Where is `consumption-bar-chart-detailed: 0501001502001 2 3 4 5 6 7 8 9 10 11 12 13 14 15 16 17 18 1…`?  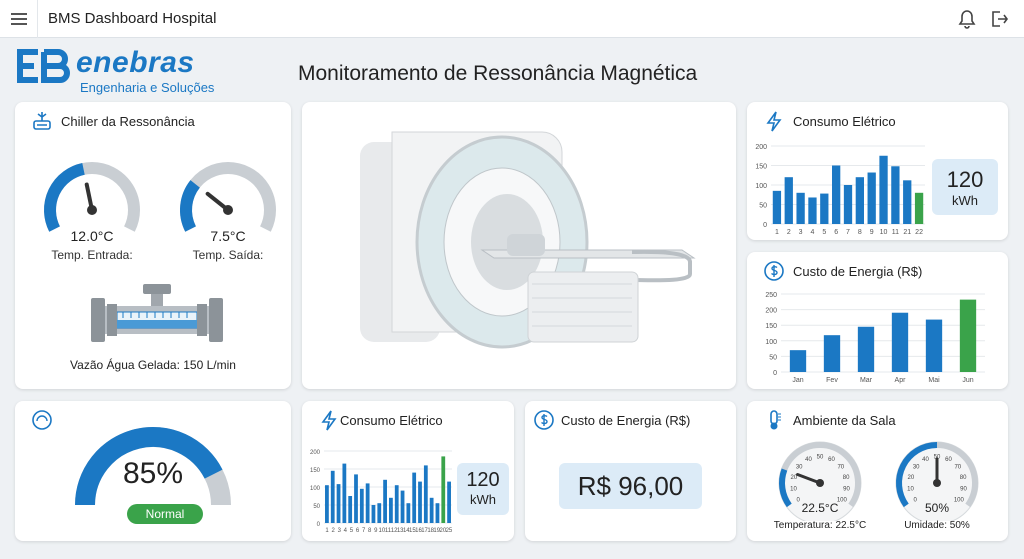
consumption-bar-chart-detailed: 0501001502001 2 3 4 5 6 7 8 9 10 11 12 13 14 15 16 17 18 1… is located at coordinates (381, 492).